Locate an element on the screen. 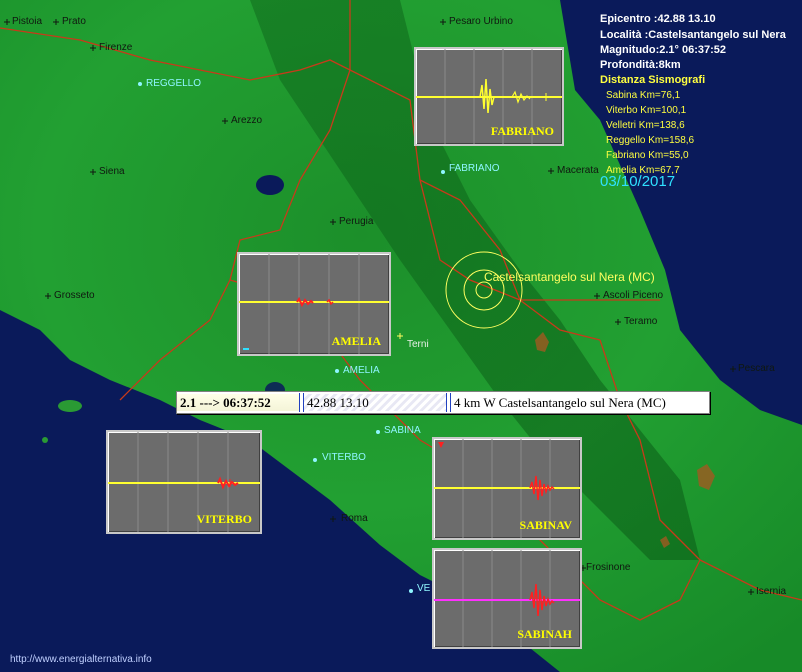 The height and width of the screenshot is (672, 802). seismograph-fabriano: FABRIANO is located at coordinates (489, 96).